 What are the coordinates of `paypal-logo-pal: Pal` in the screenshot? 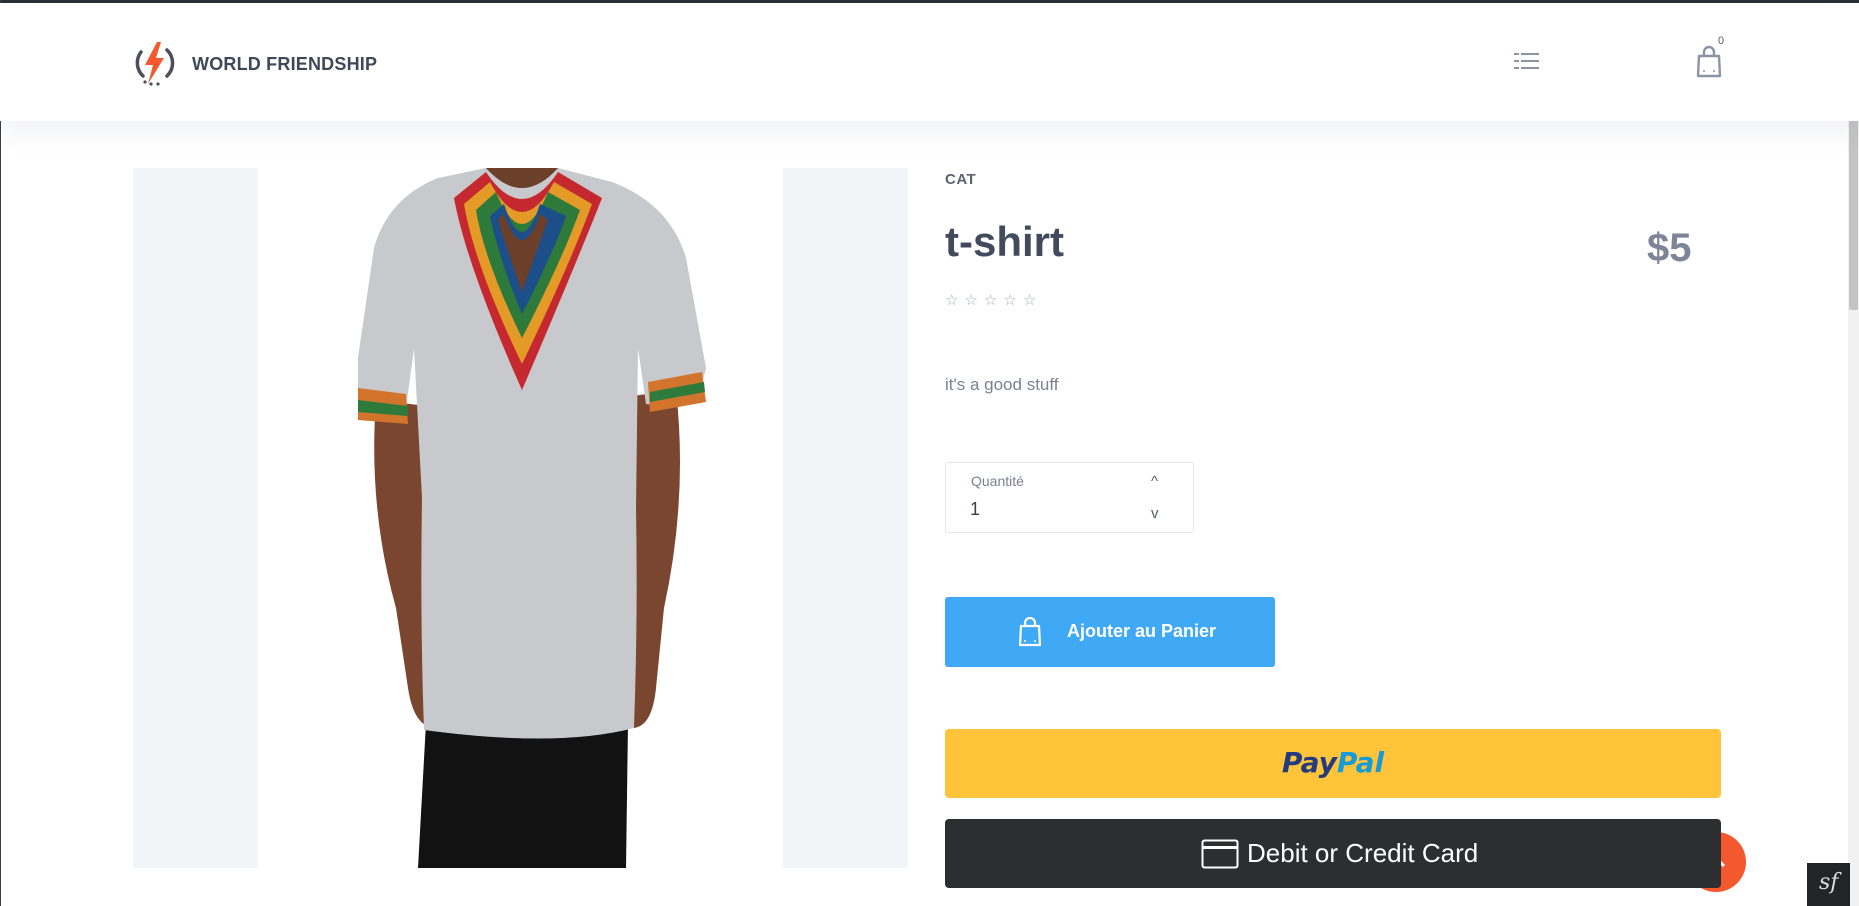 It's located at (1360, 762).